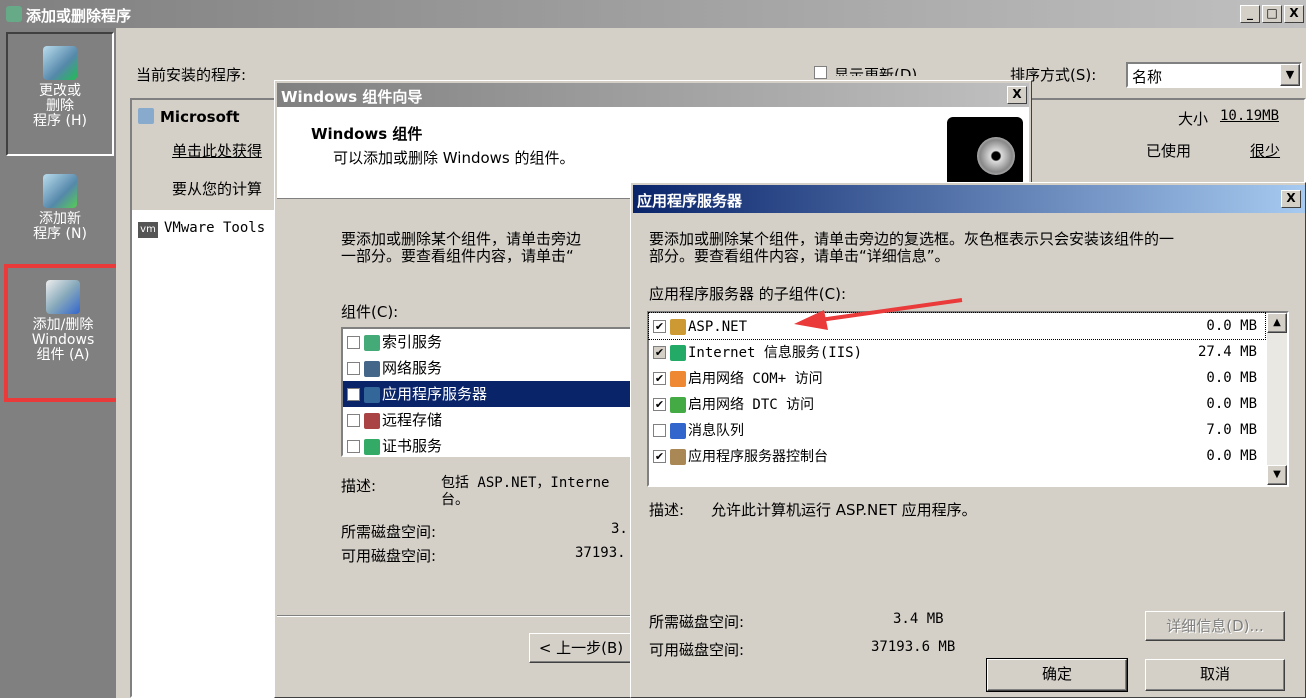  Describe the element at coordinates (200, 117) in the screenshot. I see `program-name: Microsoft` at that location.